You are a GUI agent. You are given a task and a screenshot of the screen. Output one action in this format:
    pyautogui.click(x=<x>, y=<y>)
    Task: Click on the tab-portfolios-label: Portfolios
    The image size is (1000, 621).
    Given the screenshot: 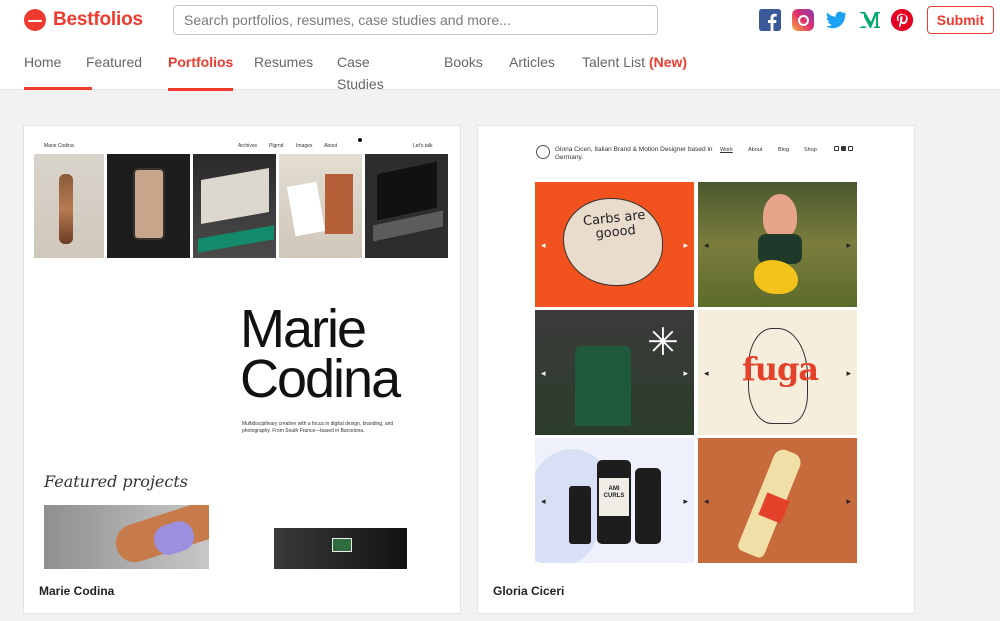 What is the action you would take?
    pyautogui.click(x=201, y=62)
    